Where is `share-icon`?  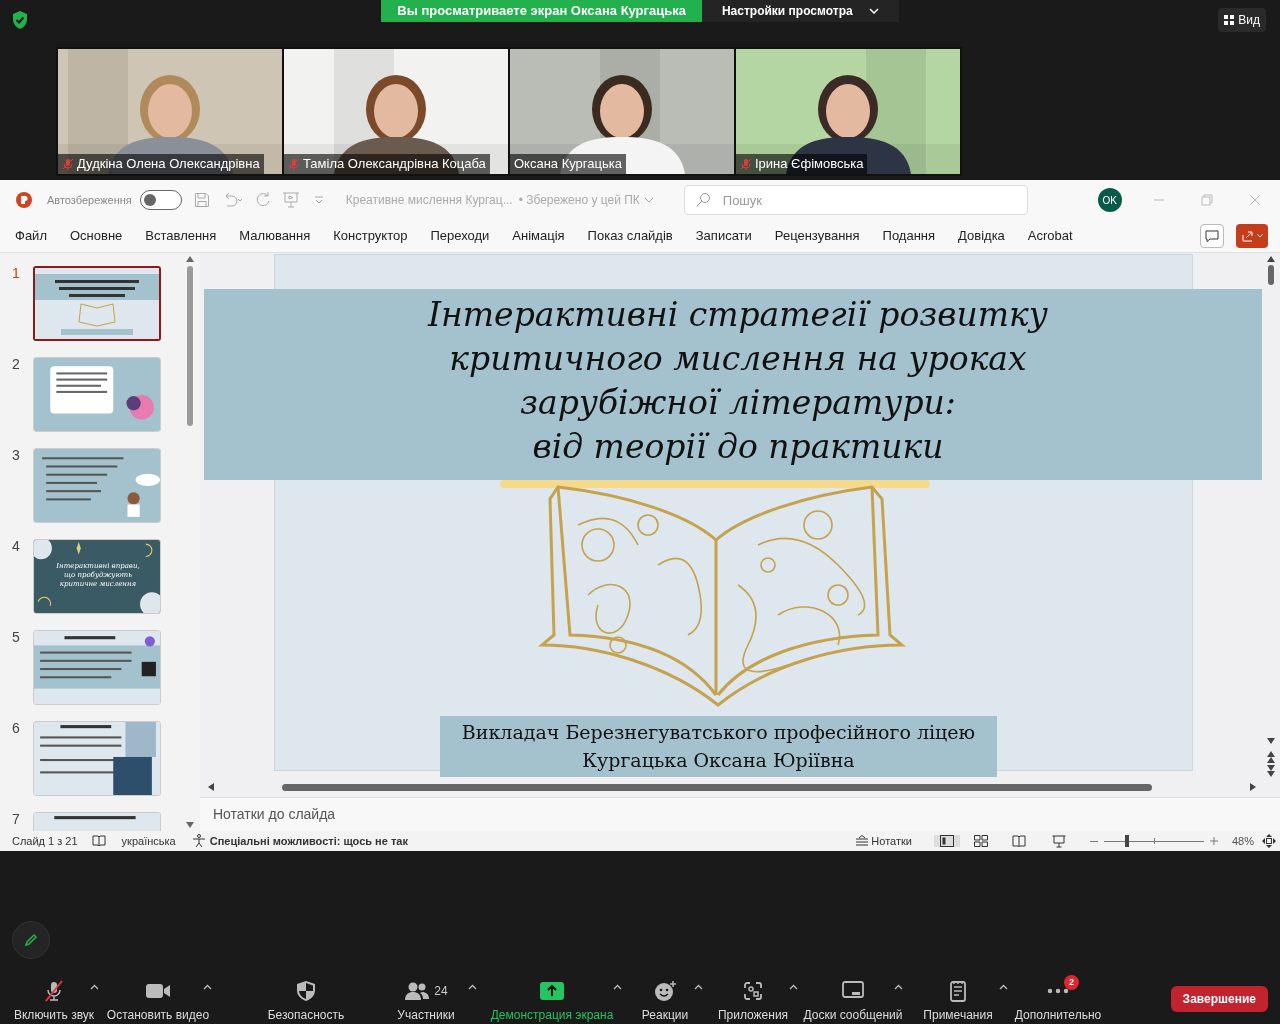
share-icon is located at coordinates (1247, 236).